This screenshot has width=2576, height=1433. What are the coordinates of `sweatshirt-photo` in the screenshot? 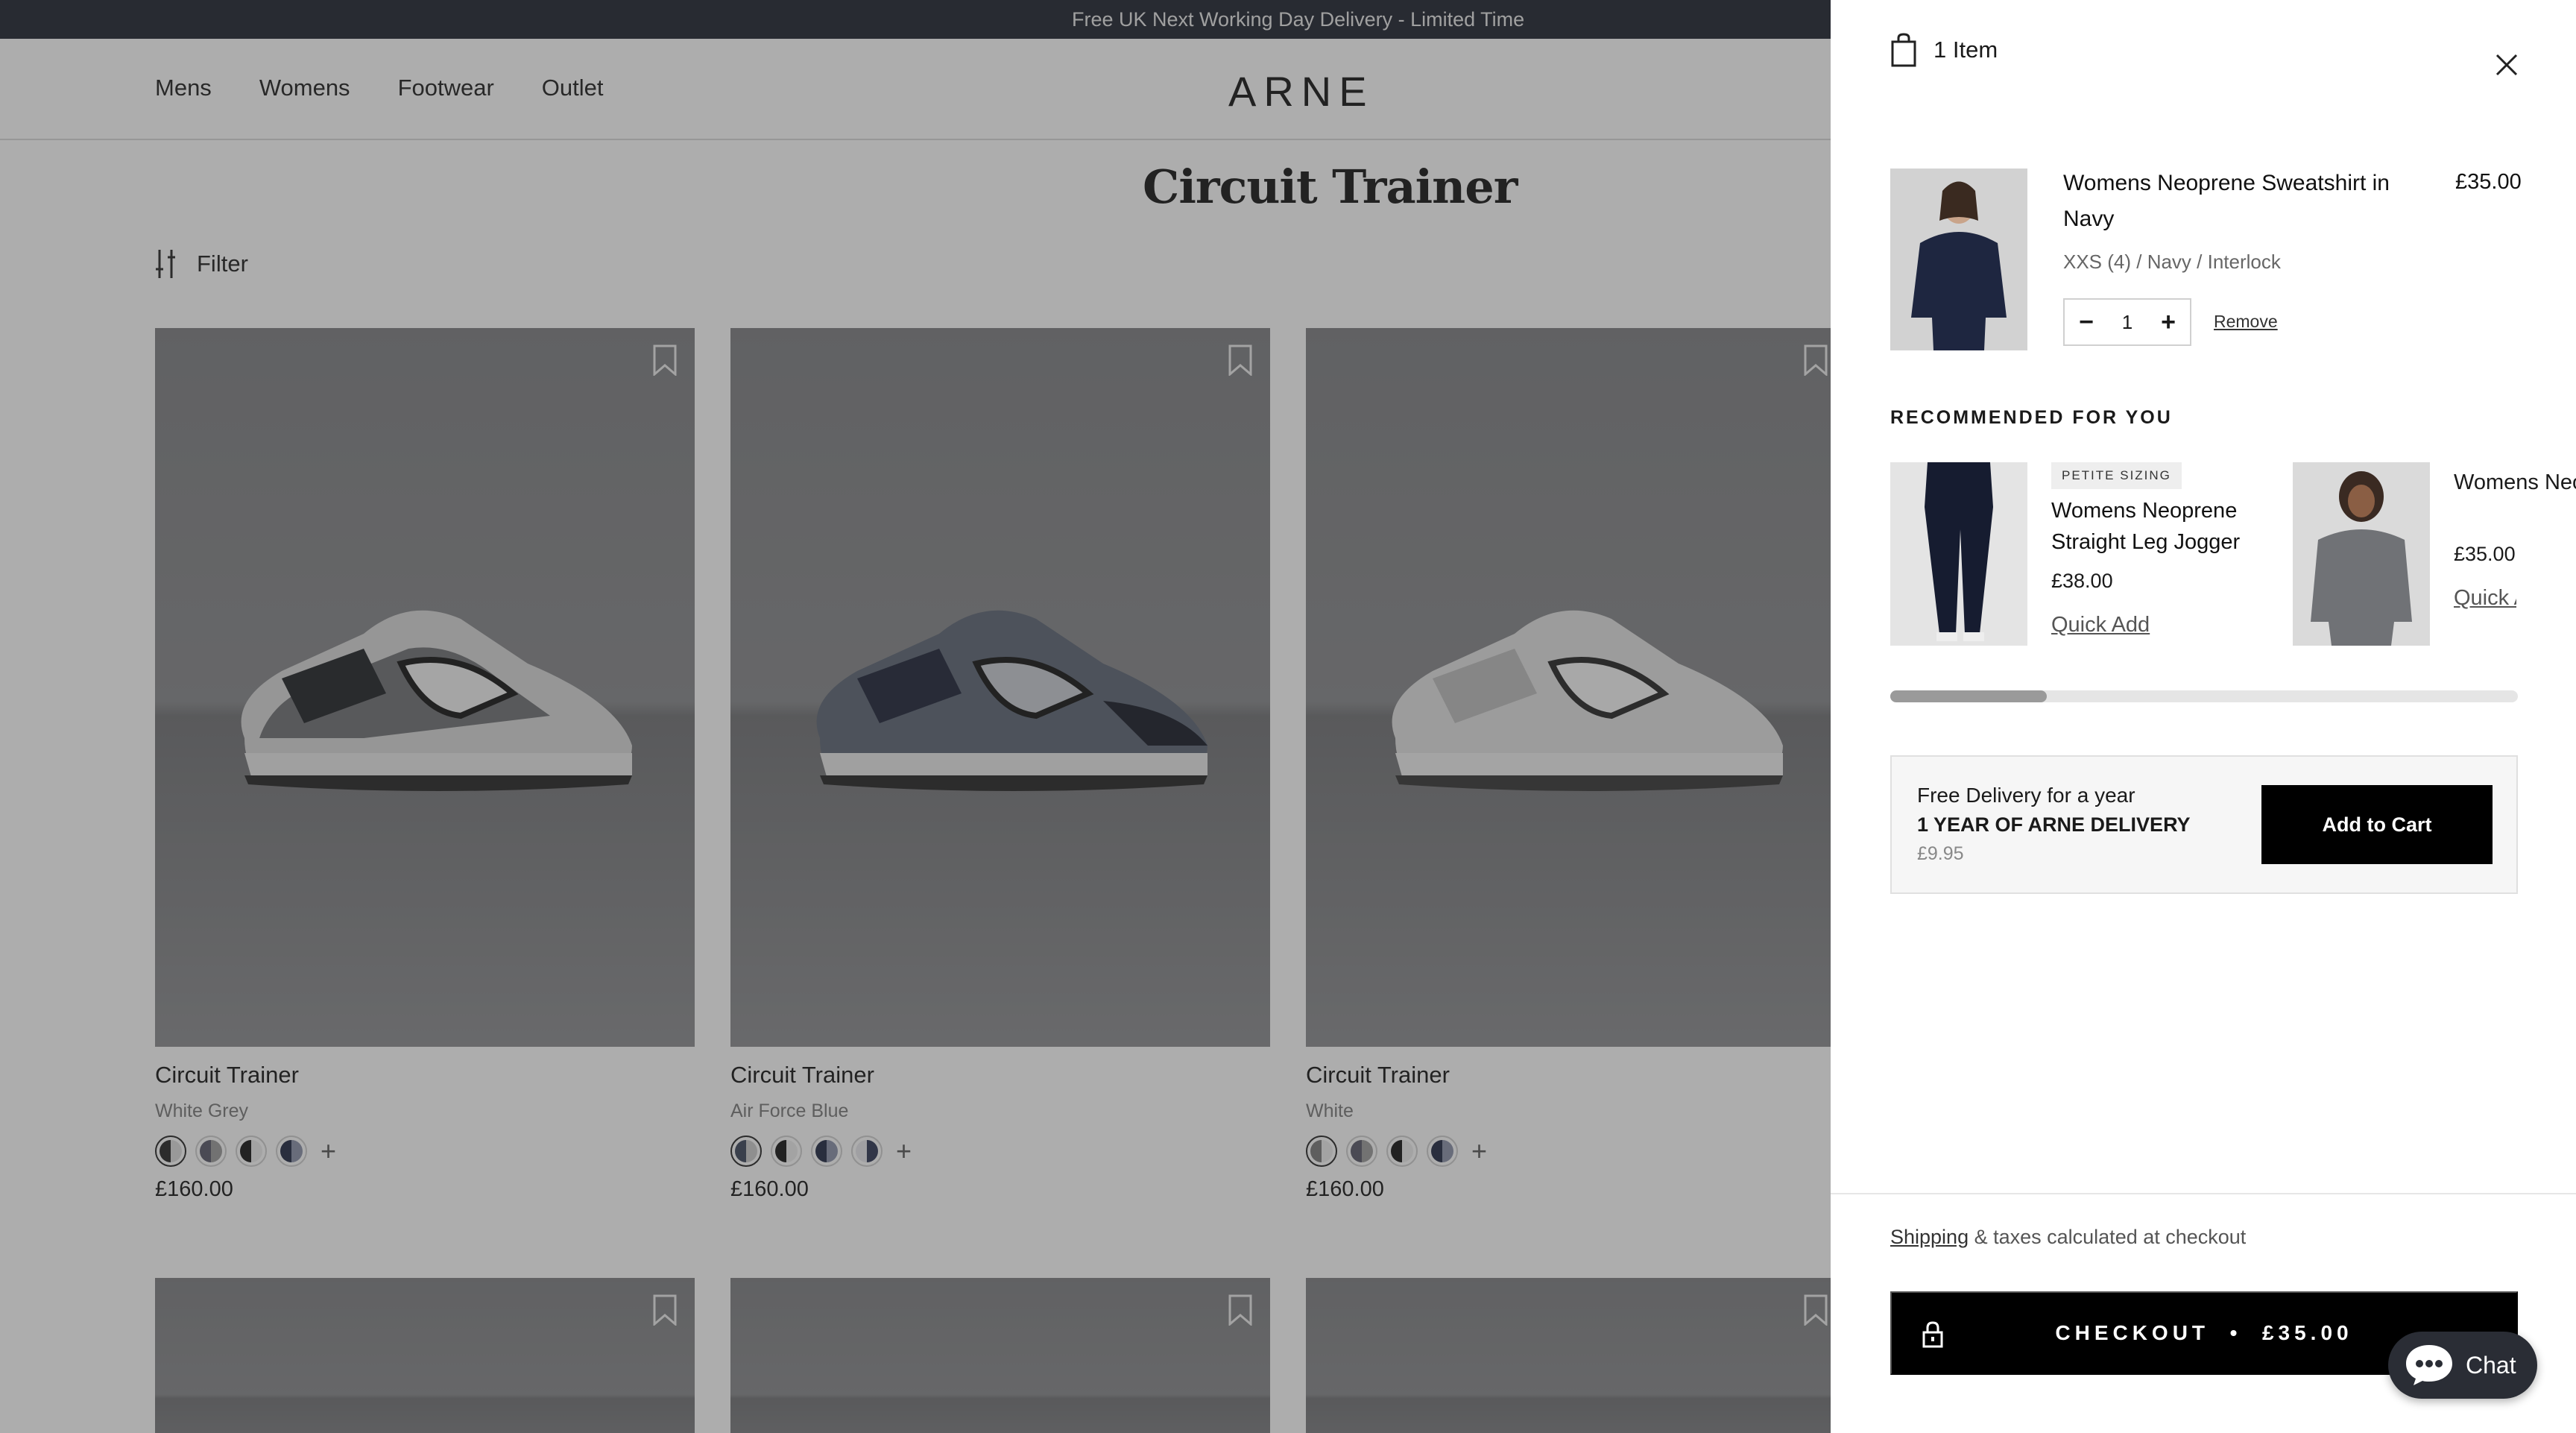 It's located at (1958, 260).